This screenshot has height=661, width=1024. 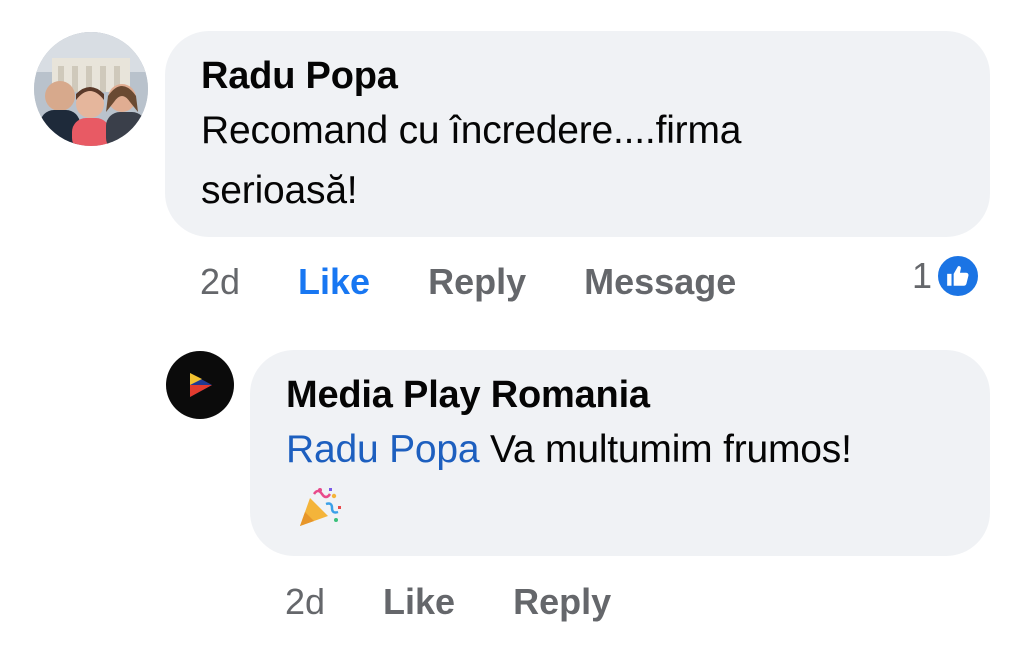 I want to click on reply-text: Radu Popa Va multumim frumos!, so click(x=596, y=484).